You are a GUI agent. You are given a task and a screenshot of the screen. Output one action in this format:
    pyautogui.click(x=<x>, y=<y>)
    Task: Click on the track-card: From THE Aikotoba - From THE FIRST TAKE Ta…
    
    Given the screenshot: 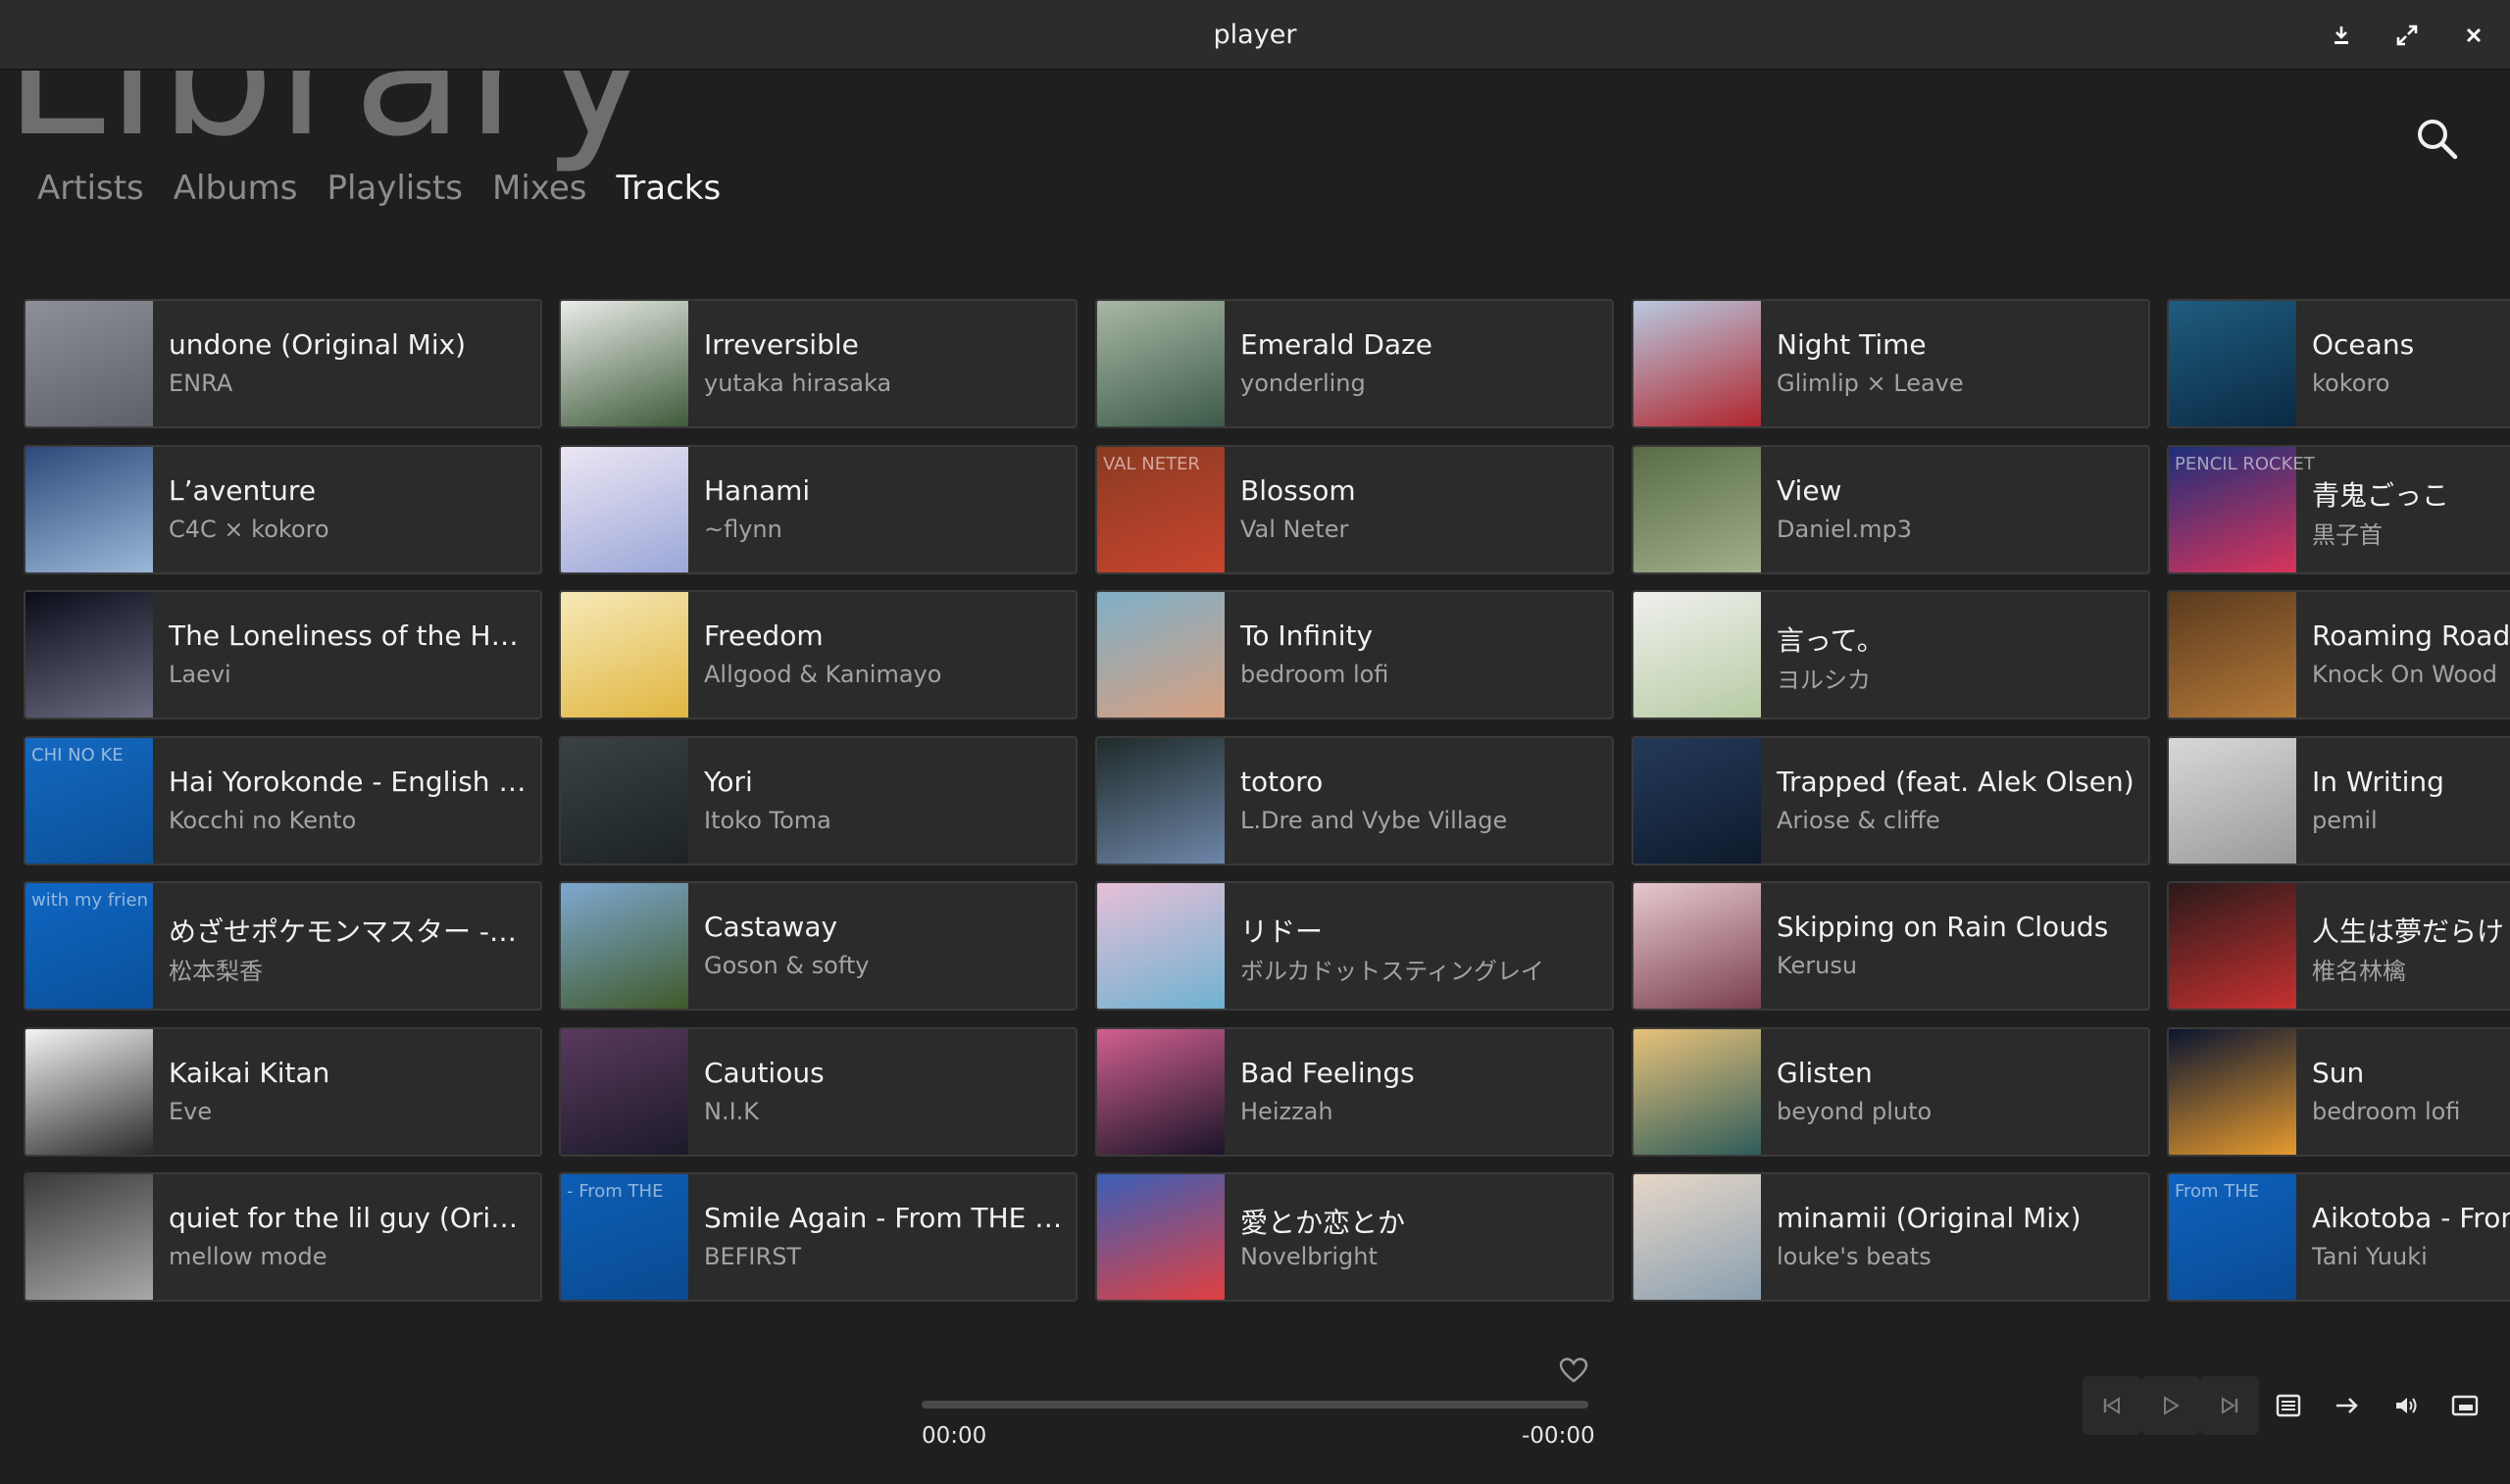 What is the action you would take?
    pyautogui.click(x=2338, y=1237)
    